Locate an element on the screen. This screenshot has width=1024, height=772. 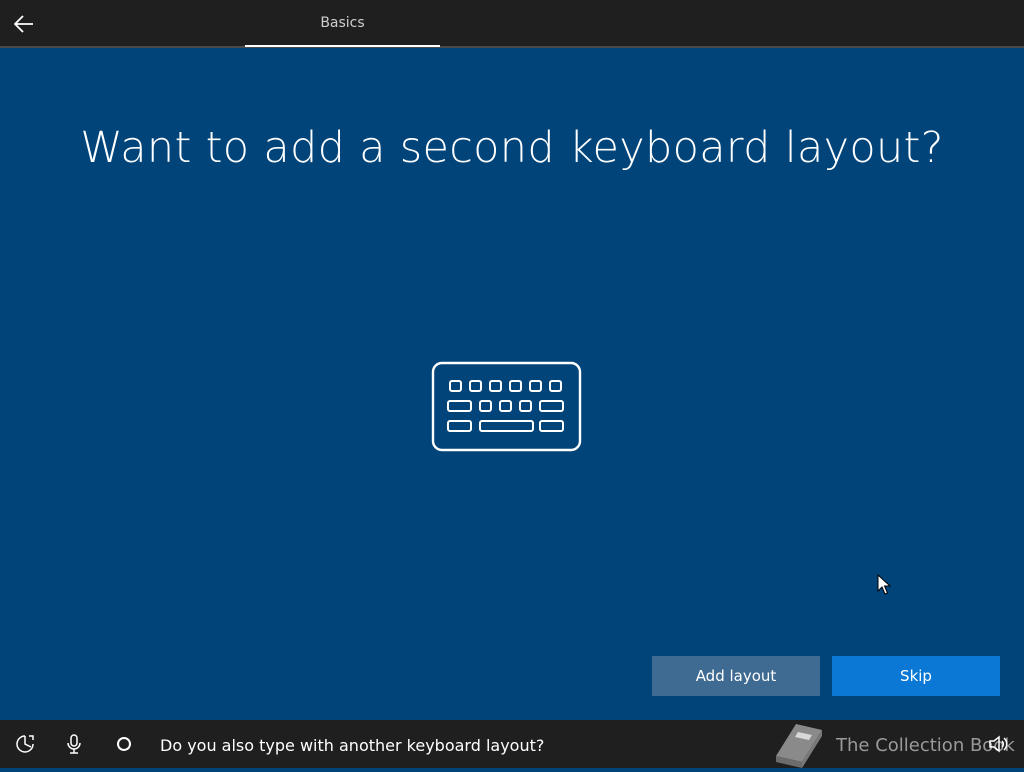
page-title: Want to add a second keyboard layout? is located at coordinates (512, 148).